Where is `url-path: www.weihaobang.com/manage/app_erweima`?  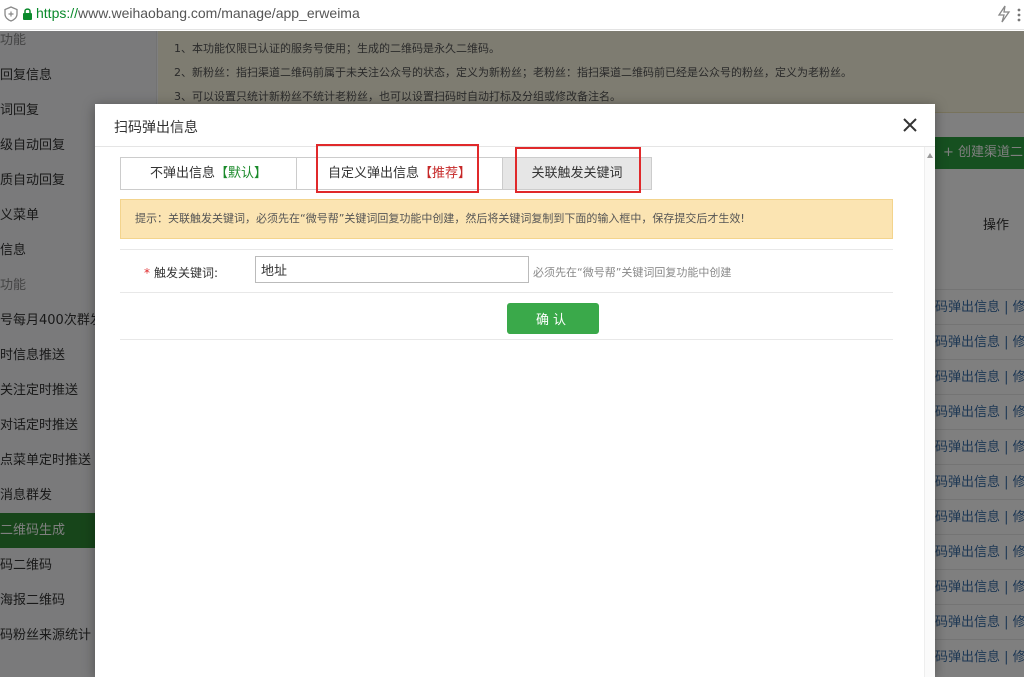
url-path: www.weihaobang.com/manage/app_erweima is located at coordinates (219, 13).